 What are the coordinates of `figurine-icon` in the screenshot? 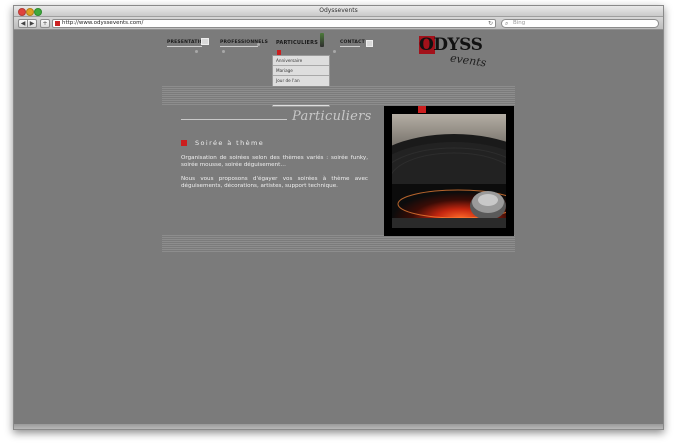 It's located at (322, 40).